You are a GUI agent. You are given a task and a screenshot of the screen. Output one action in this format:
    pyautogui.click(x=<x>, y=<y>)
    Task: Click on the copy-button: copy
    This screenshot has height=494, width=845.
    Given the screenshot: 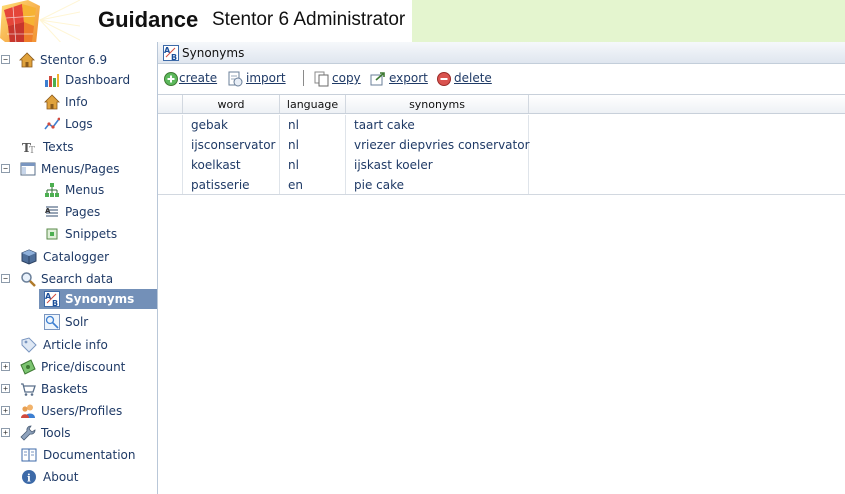 What is the action you would take?
    pyautogui.click(x=338, y=79)
    